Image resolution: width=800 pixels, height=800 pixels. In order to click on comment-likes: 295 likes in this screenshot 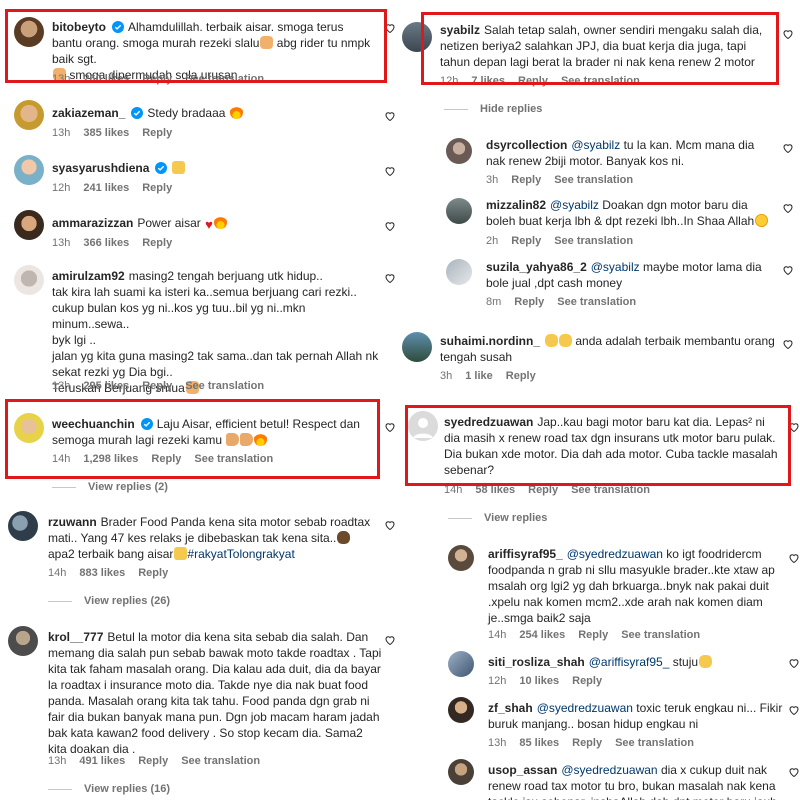, I will do `click(106, 386)`.